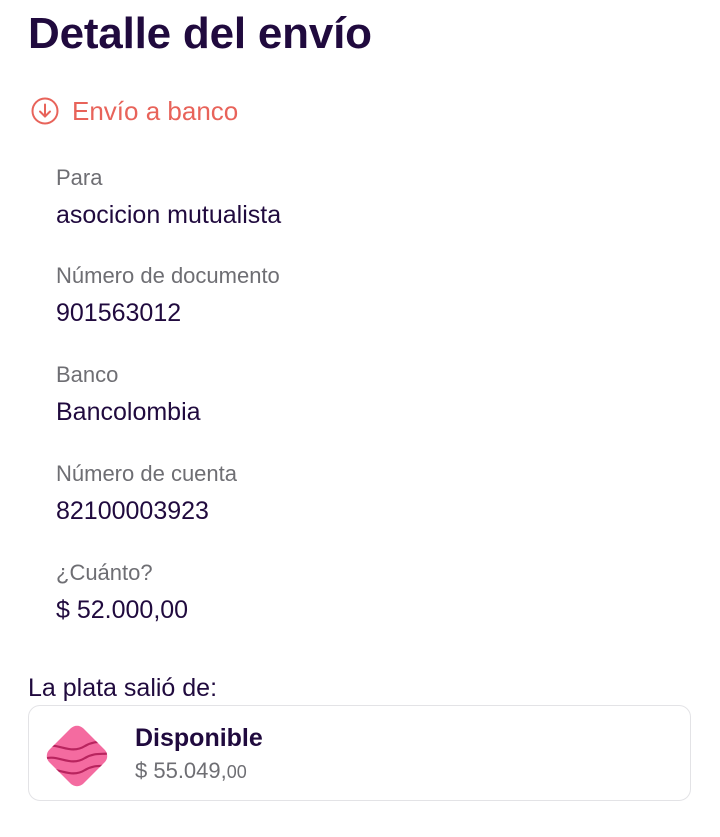 This screenshot has height=837, width=720. I want to click on document-number: 901563012, so click(119, 313).